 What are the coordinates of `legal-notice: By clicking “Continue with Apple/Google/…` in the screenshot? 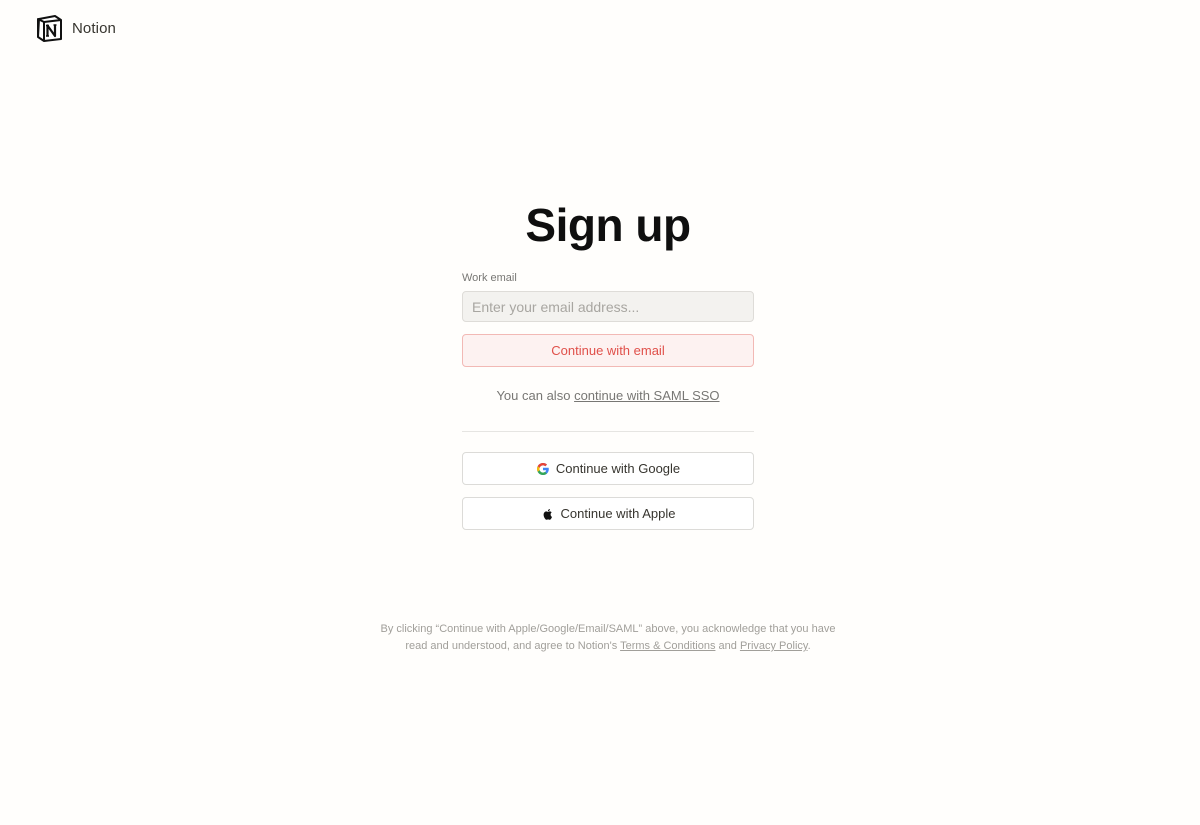 It's located at (608, 638).